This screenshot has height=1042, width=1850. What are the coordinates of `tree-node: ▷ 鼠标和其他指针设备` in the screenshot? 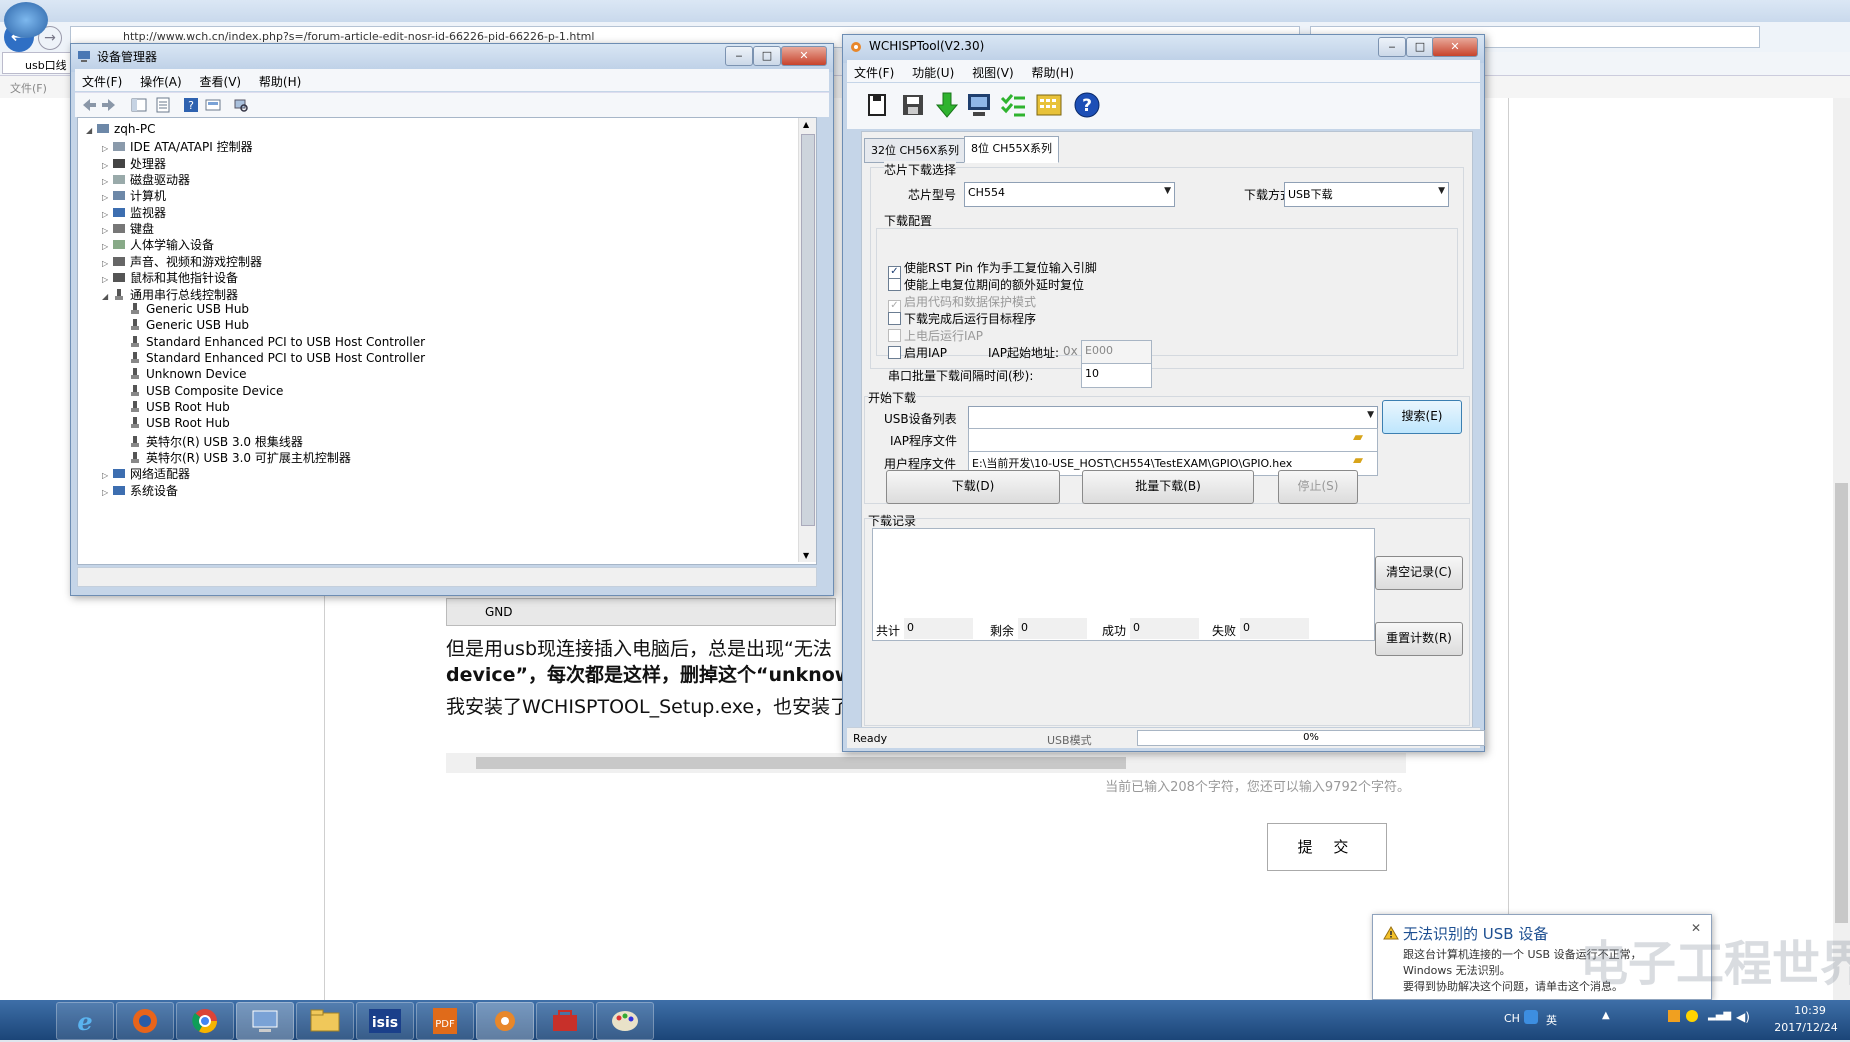 It's located at (170, 278).